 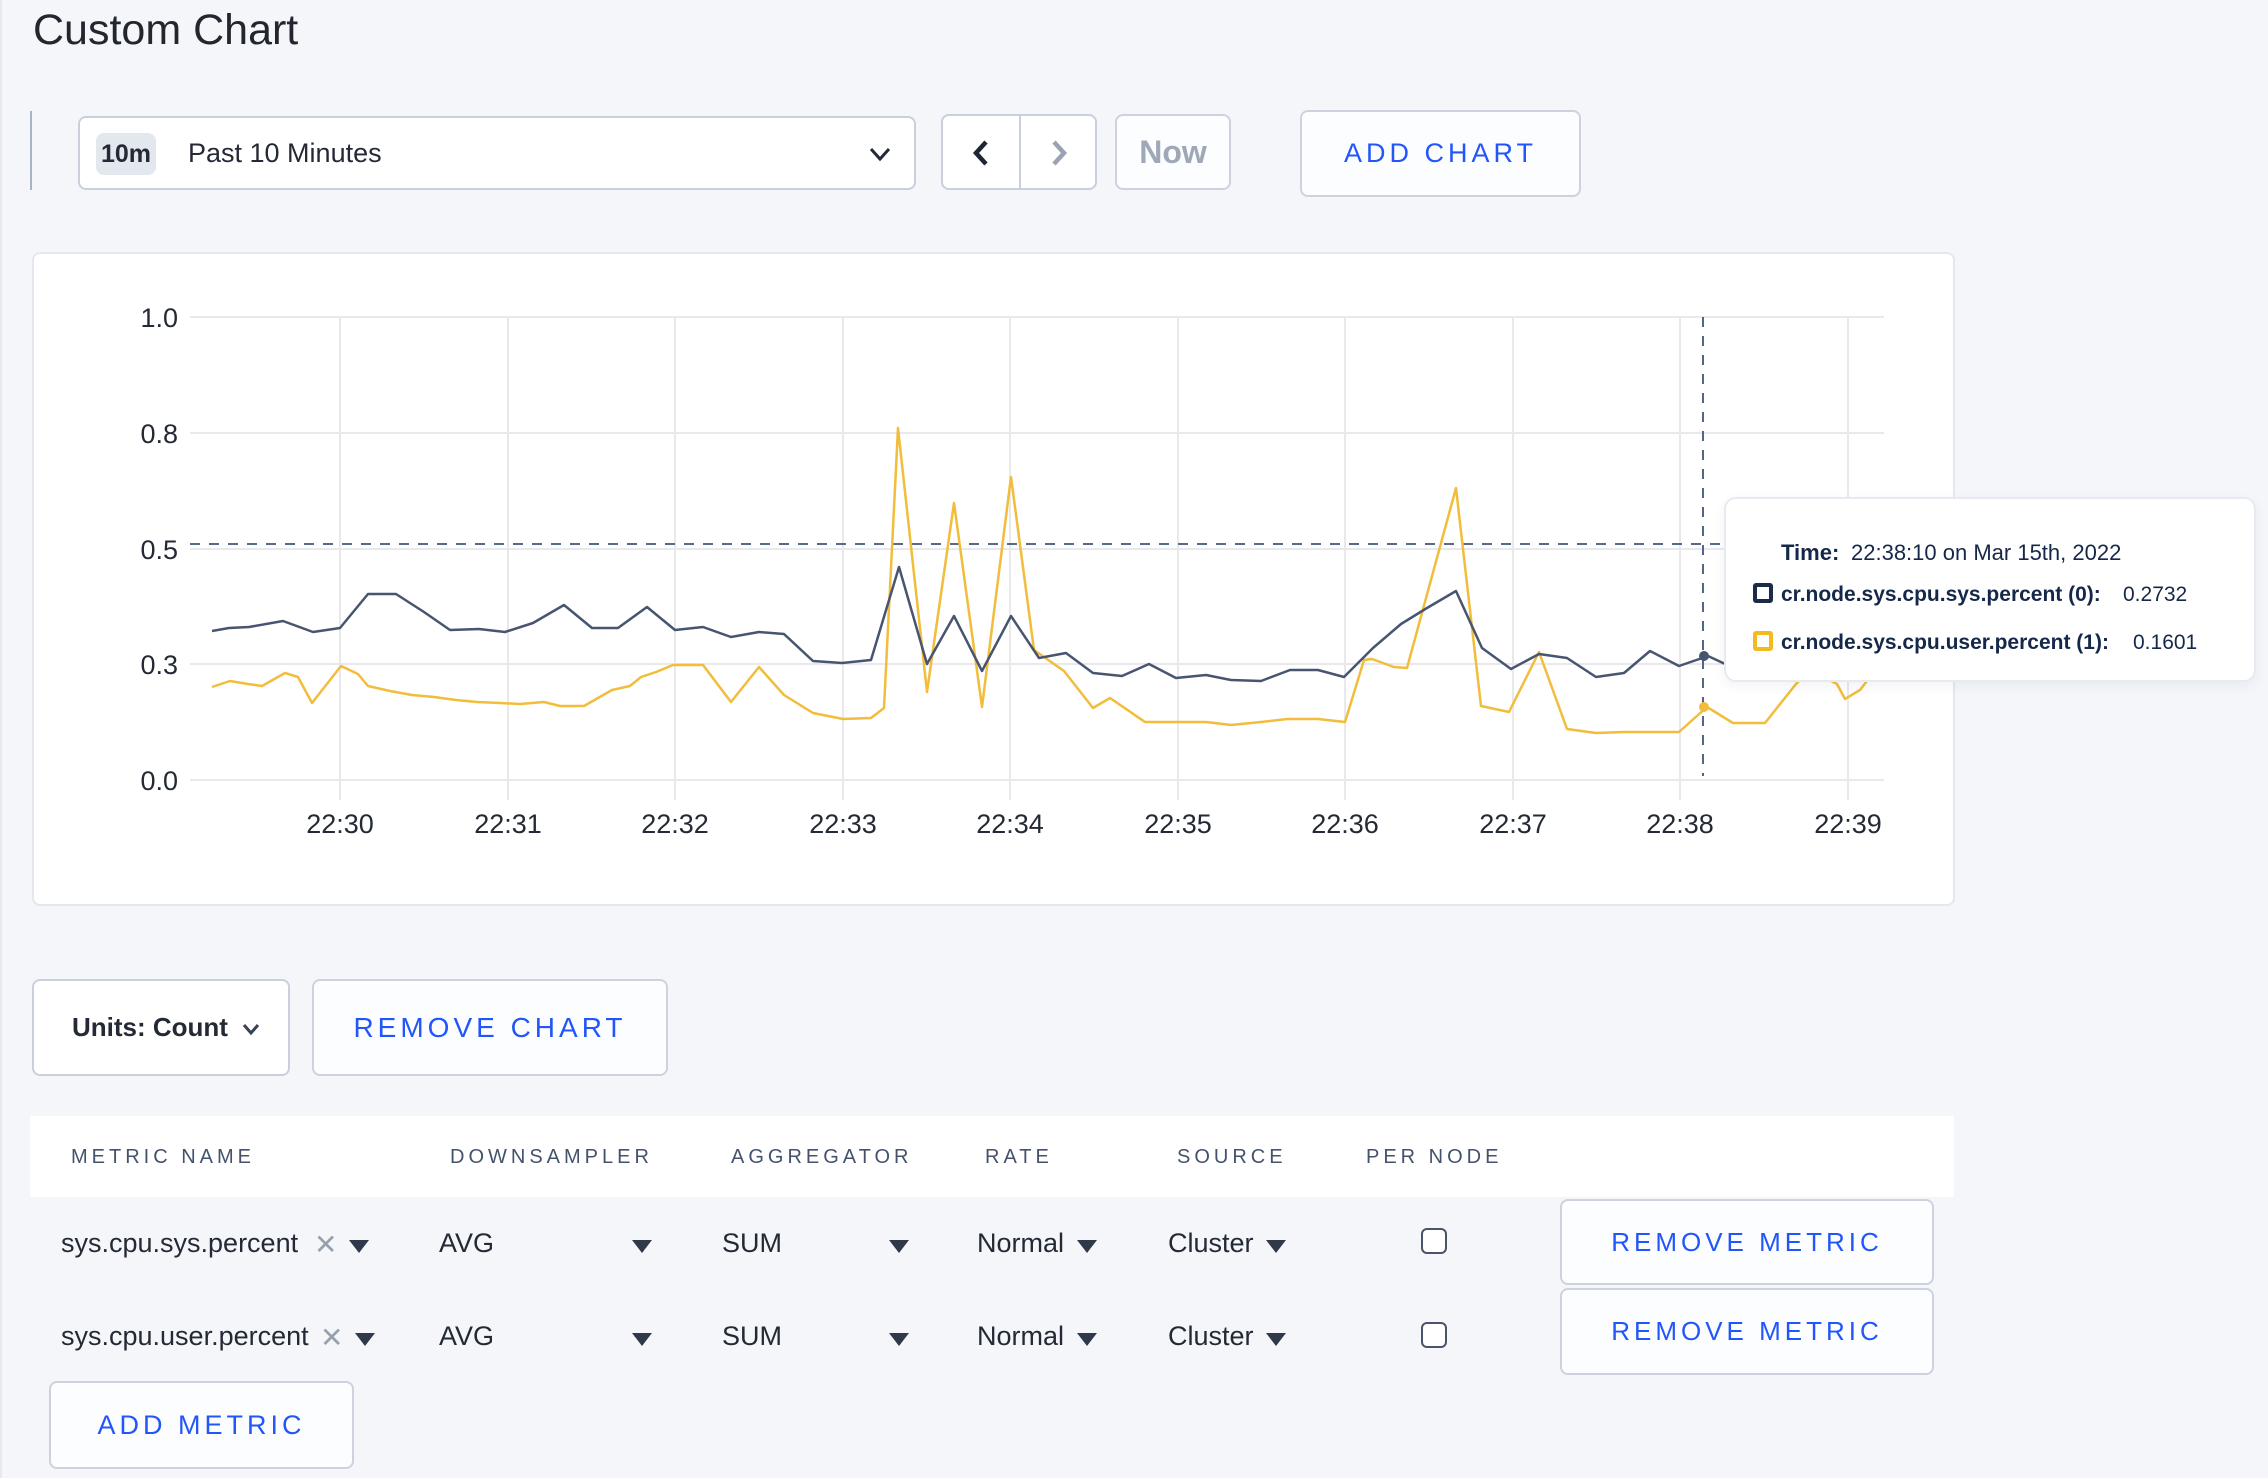 I want to click on svg-text: 22:34, so click(x=1010, y=824).